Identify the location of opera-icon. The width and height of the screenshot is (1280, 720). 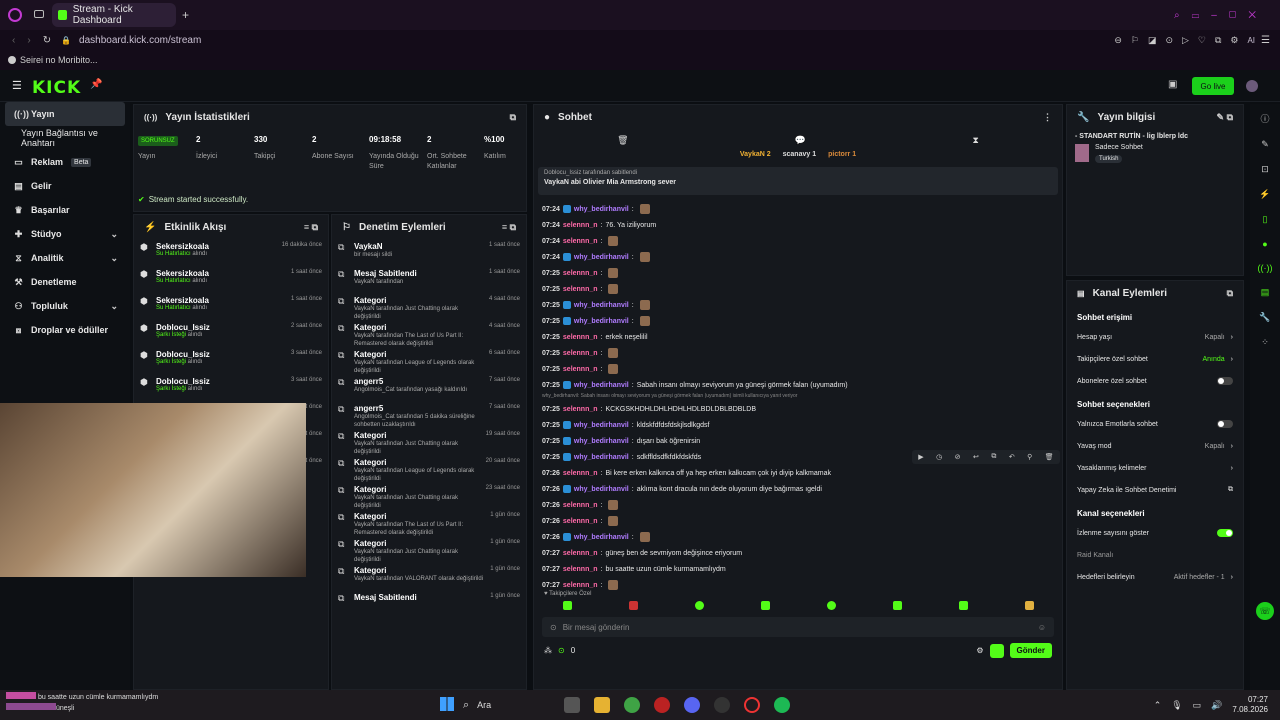
(752, 705).